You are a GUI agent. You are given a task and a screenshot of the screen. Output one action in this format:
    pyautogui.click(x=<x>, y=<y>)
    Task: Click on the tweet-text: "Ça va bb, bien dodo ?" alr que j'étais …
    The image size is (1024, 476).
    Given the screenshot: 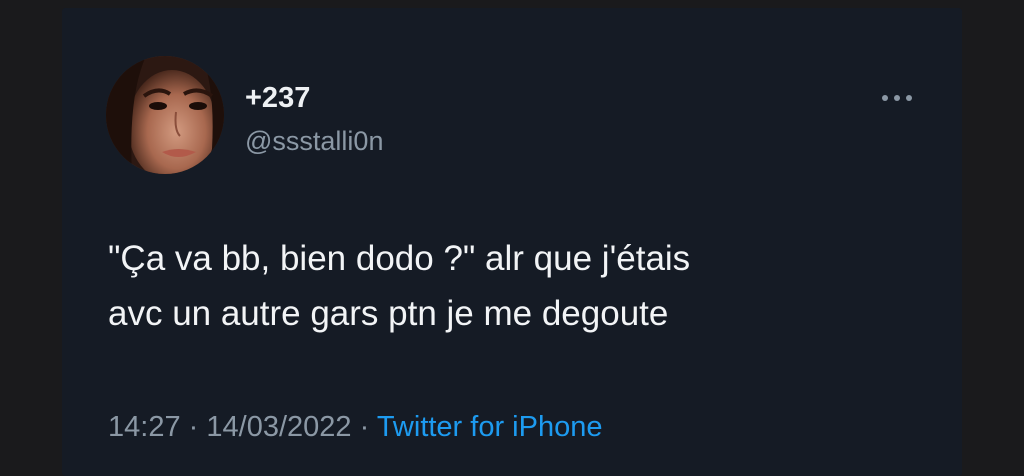 What is the action you would take?
    pyautogui.click(x=399, y=286)
    